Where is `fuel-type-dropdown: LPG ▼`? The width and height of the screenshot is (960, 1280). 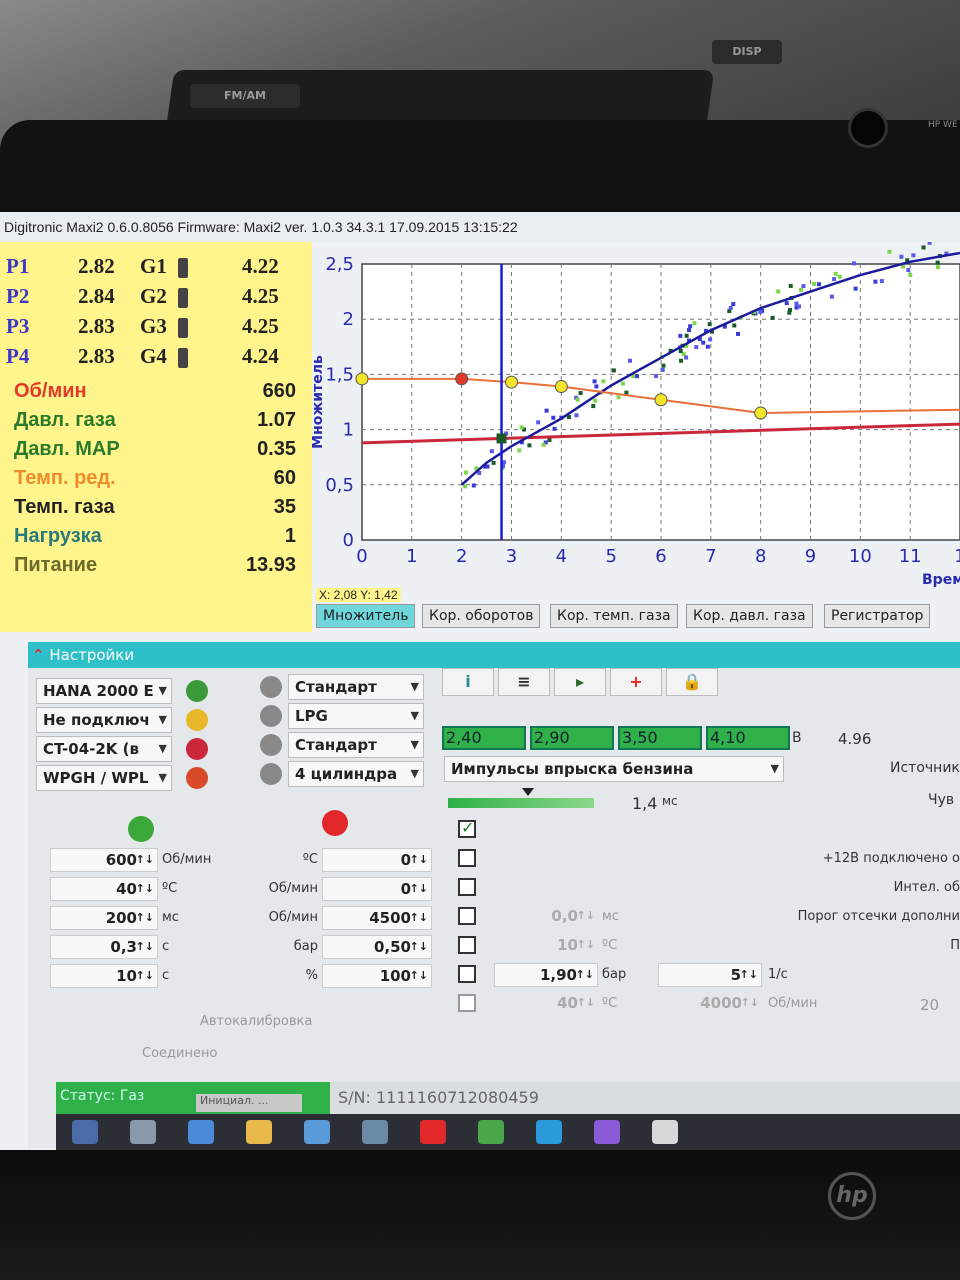 fuel-type-dropdown: LPG ▼ is located at coordinates (356, 716).